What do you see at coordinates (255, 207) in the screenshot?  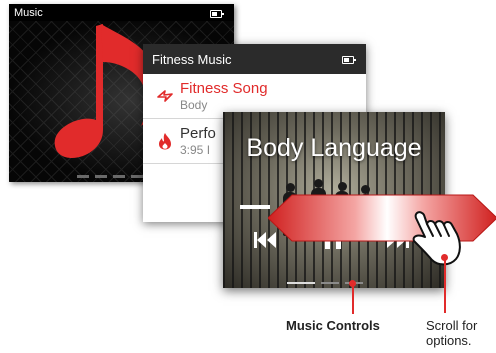 I see `playback-progress` at bounding box center [255, 207].